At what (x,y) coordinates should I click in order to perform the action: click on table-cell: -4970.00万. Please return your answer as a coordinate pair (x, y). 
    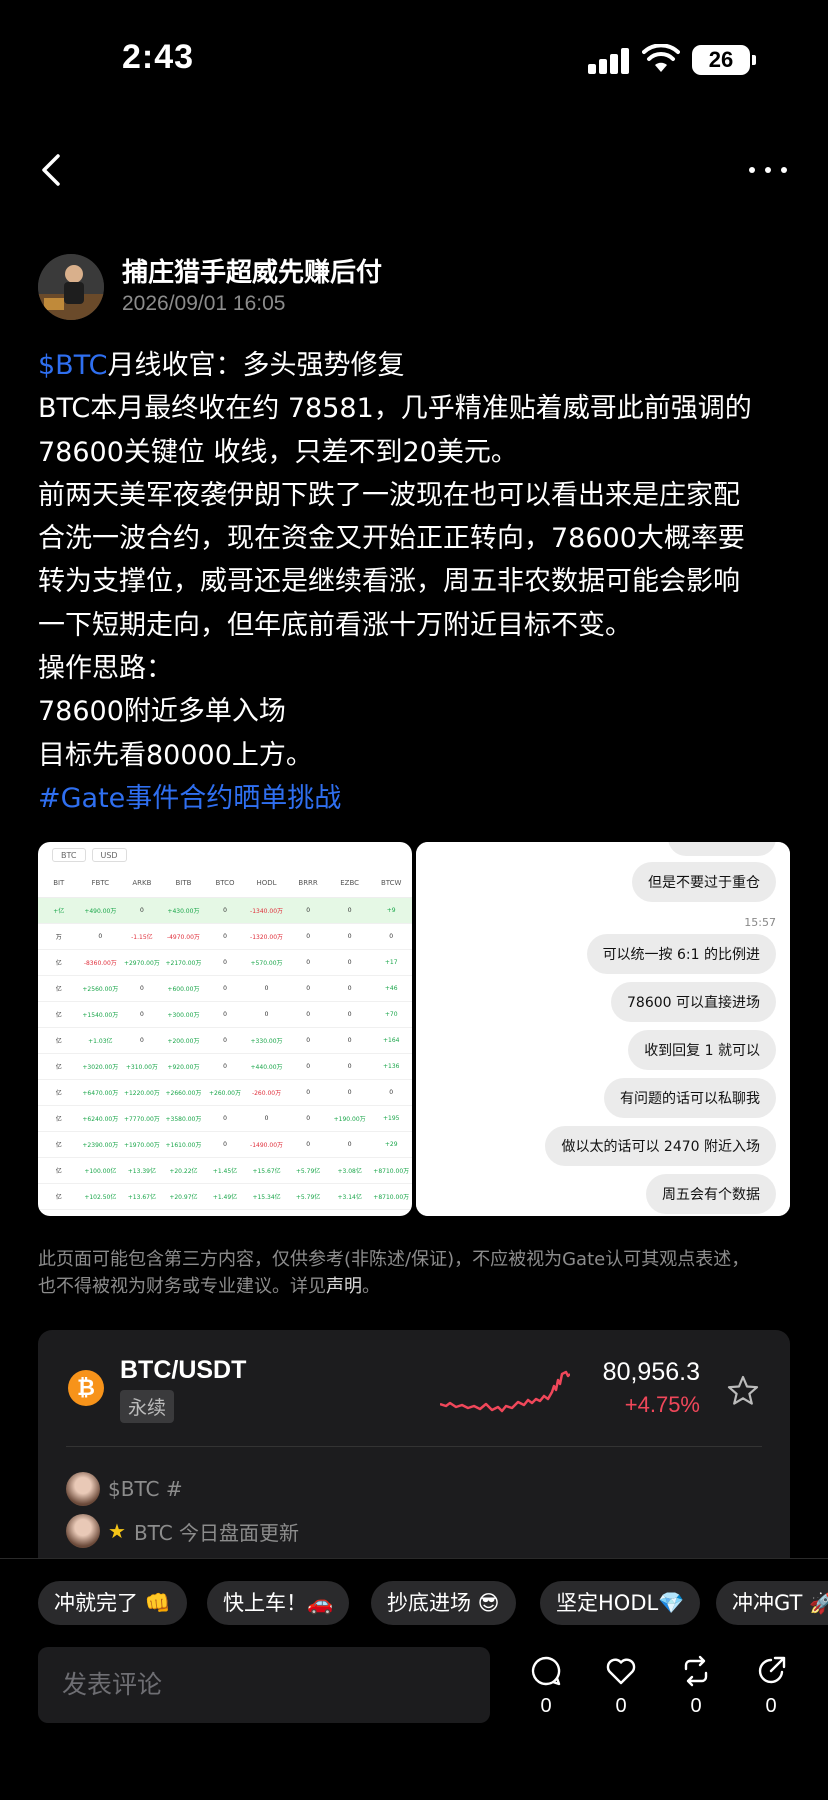
    Looking at the image, I should click on (183, 937).